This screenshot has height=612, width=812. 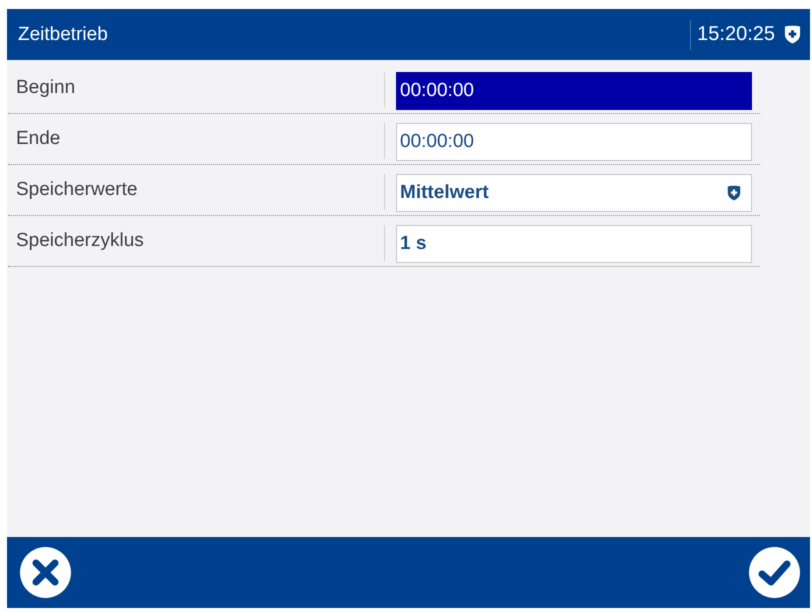 I want to click on confirm-button, so click(x=774, y=572).